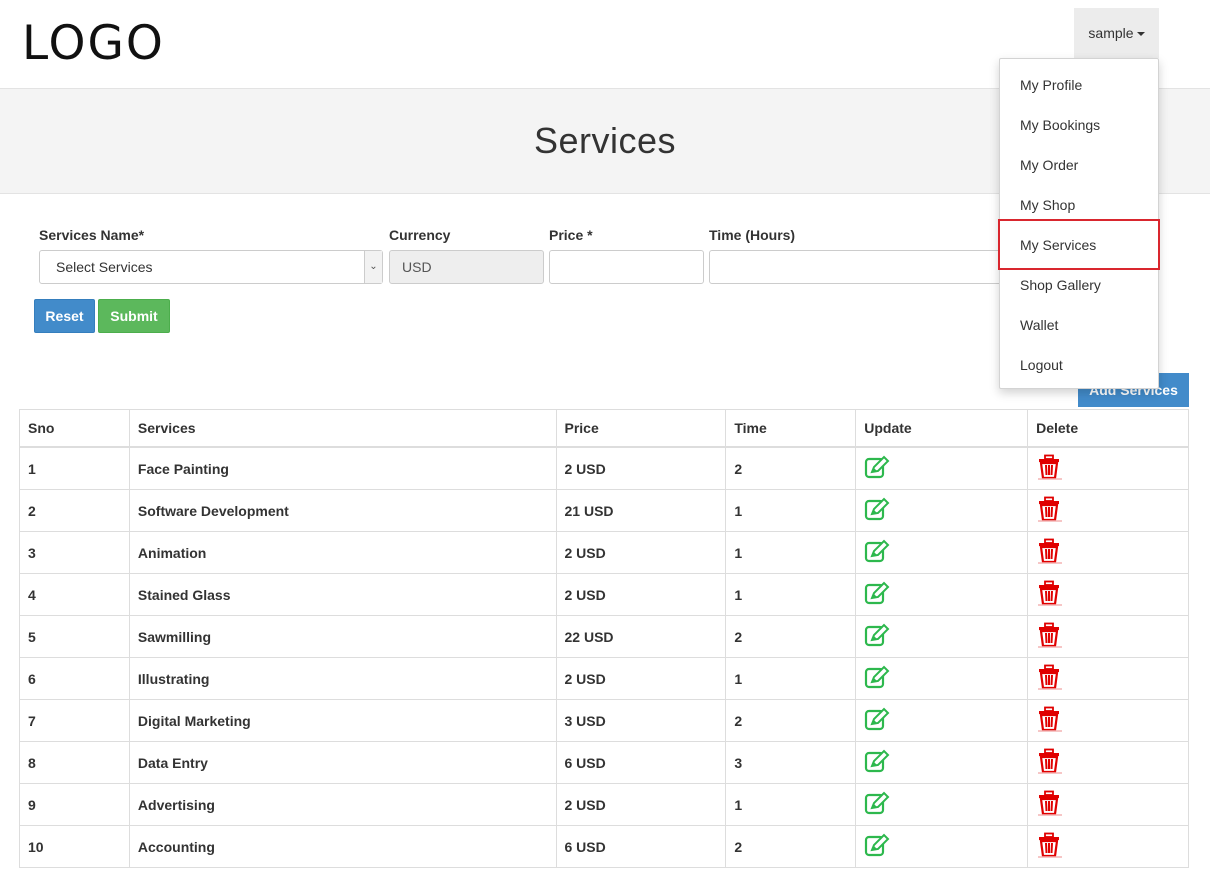 This screenshot has height=886, width=1210. I want to click on cell-service: Digital Marketing, so click(342, 720).